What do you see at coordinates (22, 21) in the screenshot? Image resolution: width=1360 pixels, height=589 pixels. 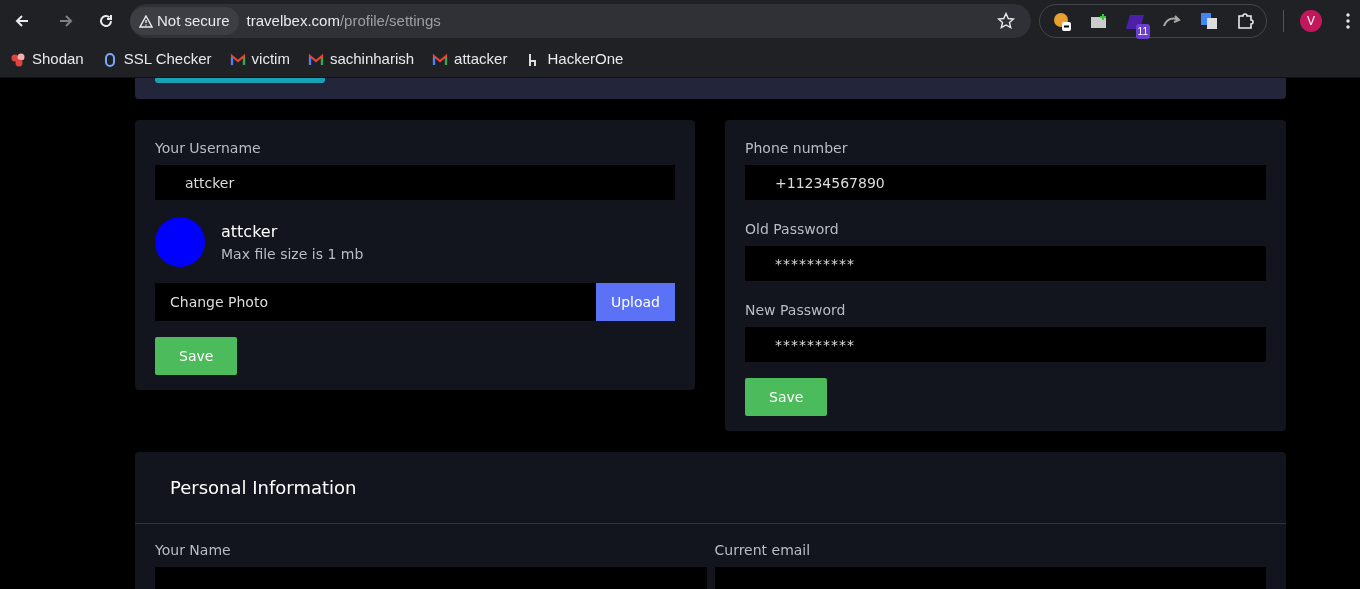 I see `back-icon` at bounding box center [22, 21].